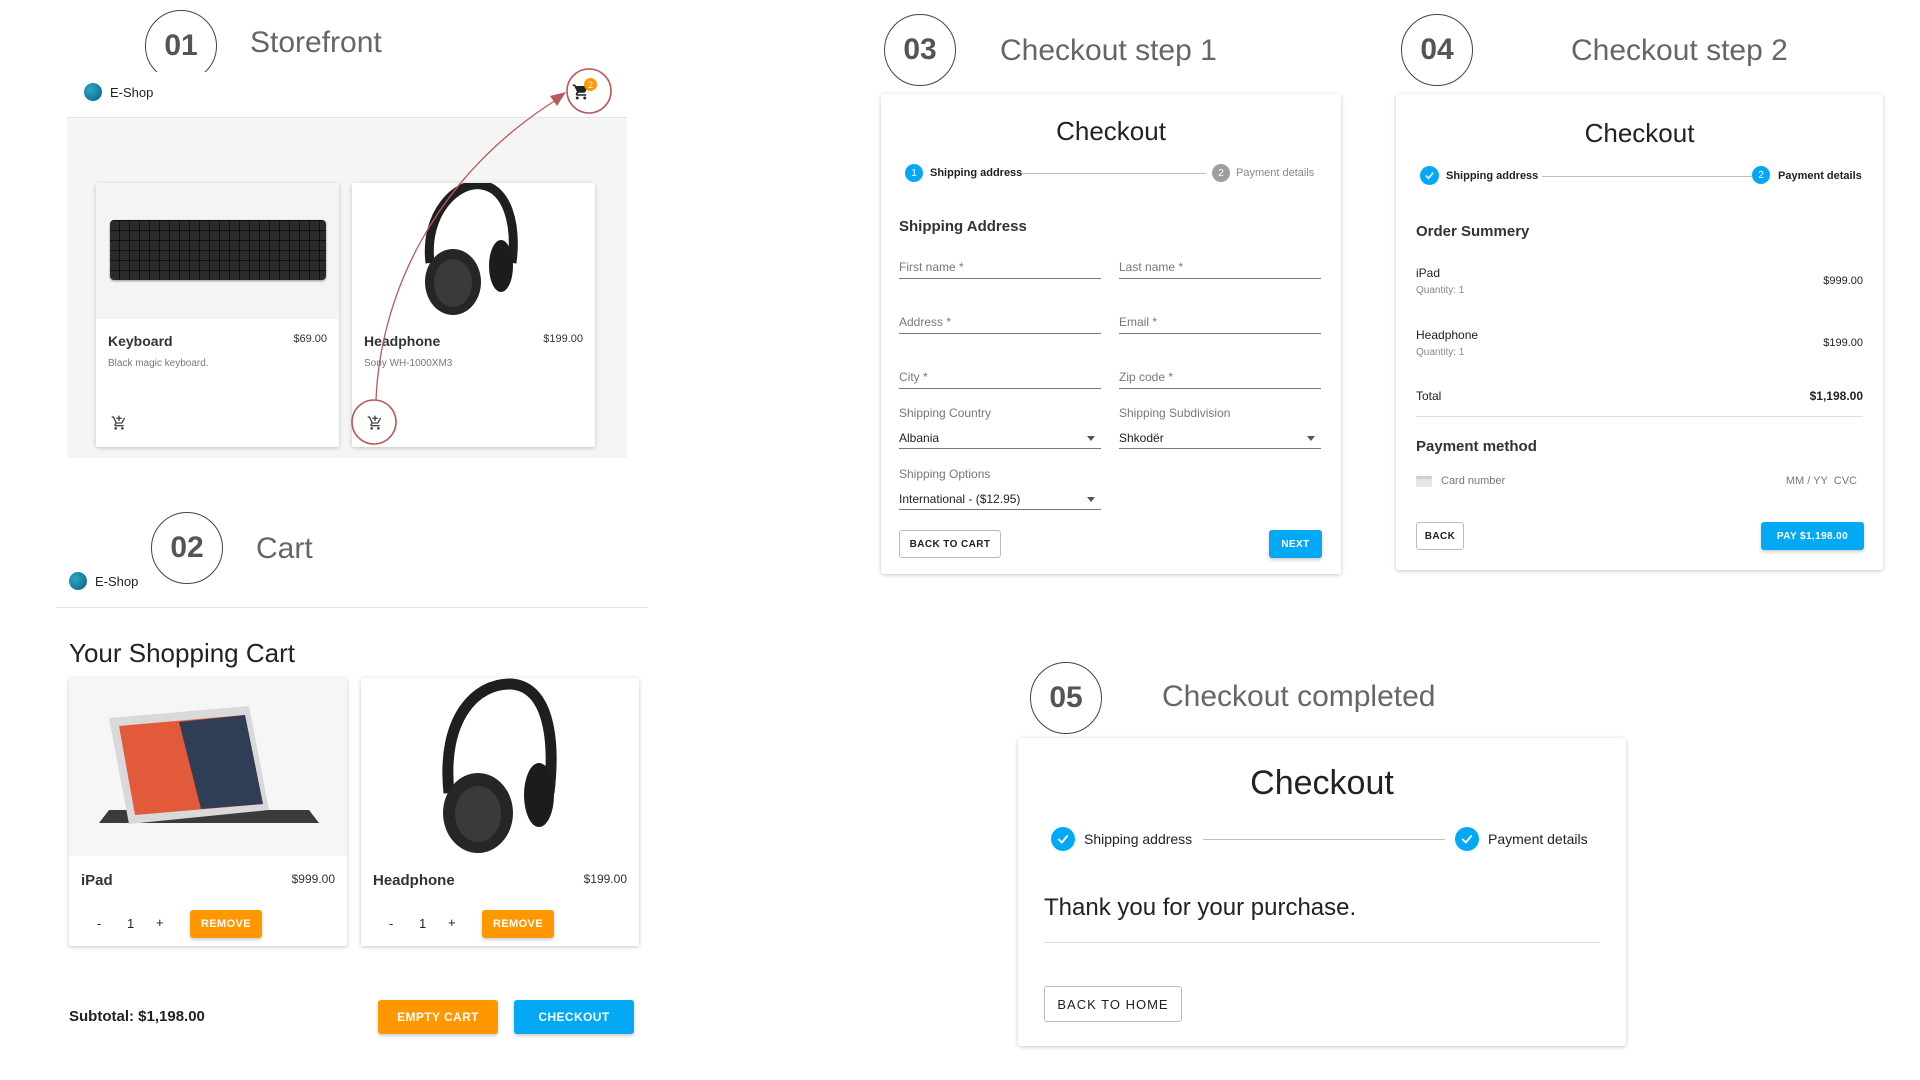 The height and width of the screenshot is (1080, 1920). Describe the element at coordinates (182, 653) in the screenshot. I see `cart-heading: Your Shopping Cart` at that location.